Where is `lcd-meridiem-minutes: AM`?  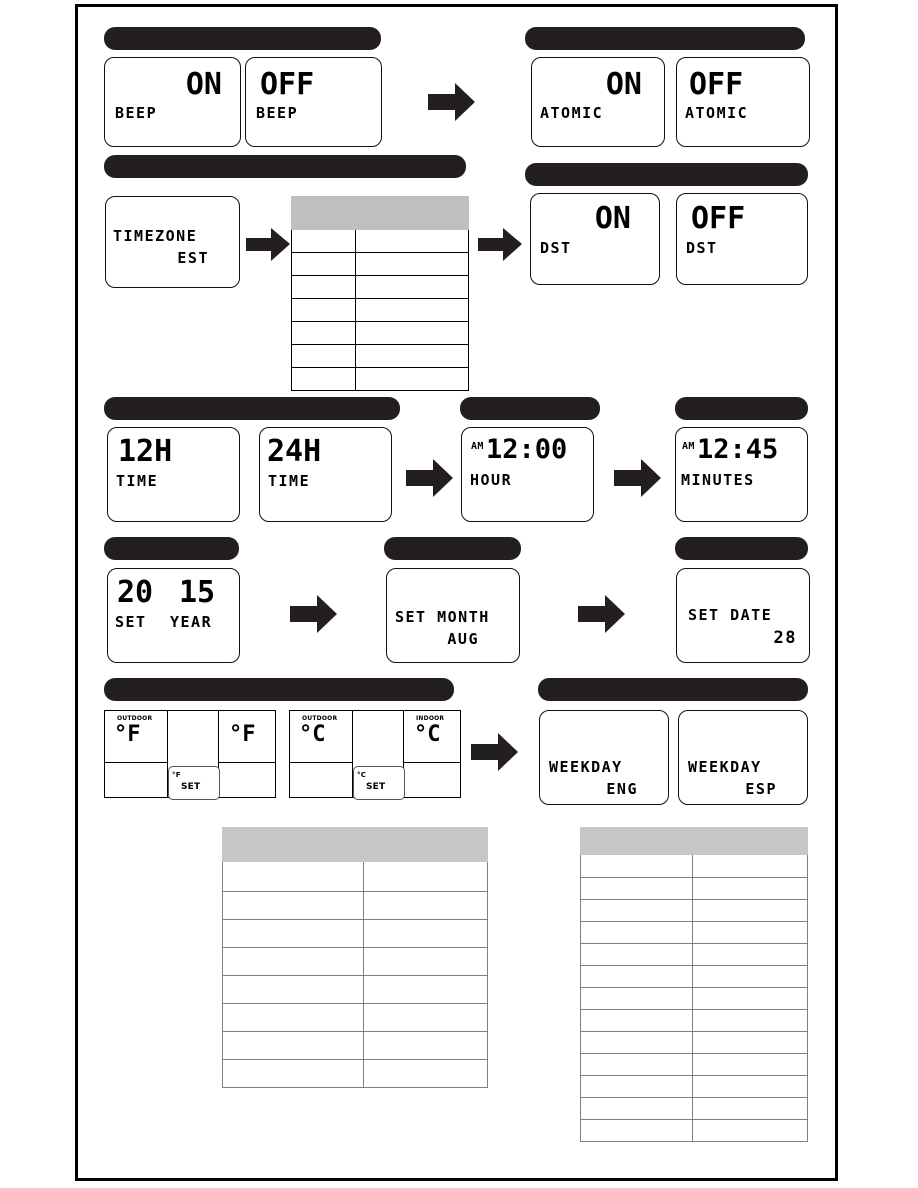 lcd-meridiem-minutes: AM is located at coordinates (688, 446).